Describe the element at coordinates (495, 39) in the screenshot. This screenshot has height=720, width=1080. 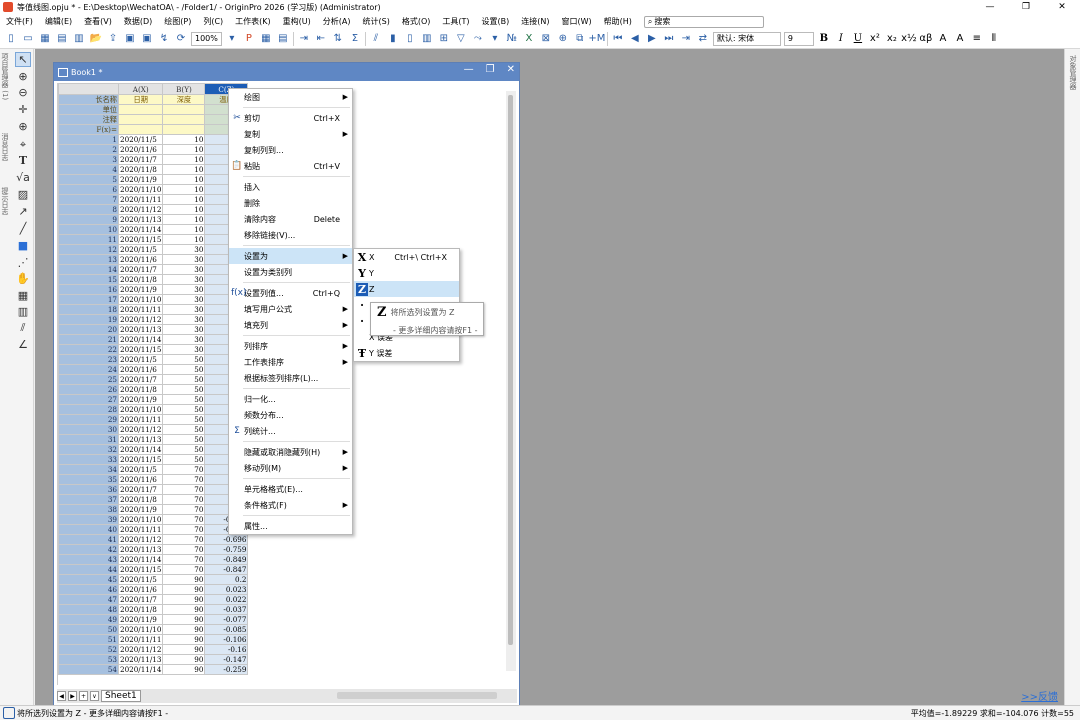
I see `chevron-down-icon: ▾` at that location.